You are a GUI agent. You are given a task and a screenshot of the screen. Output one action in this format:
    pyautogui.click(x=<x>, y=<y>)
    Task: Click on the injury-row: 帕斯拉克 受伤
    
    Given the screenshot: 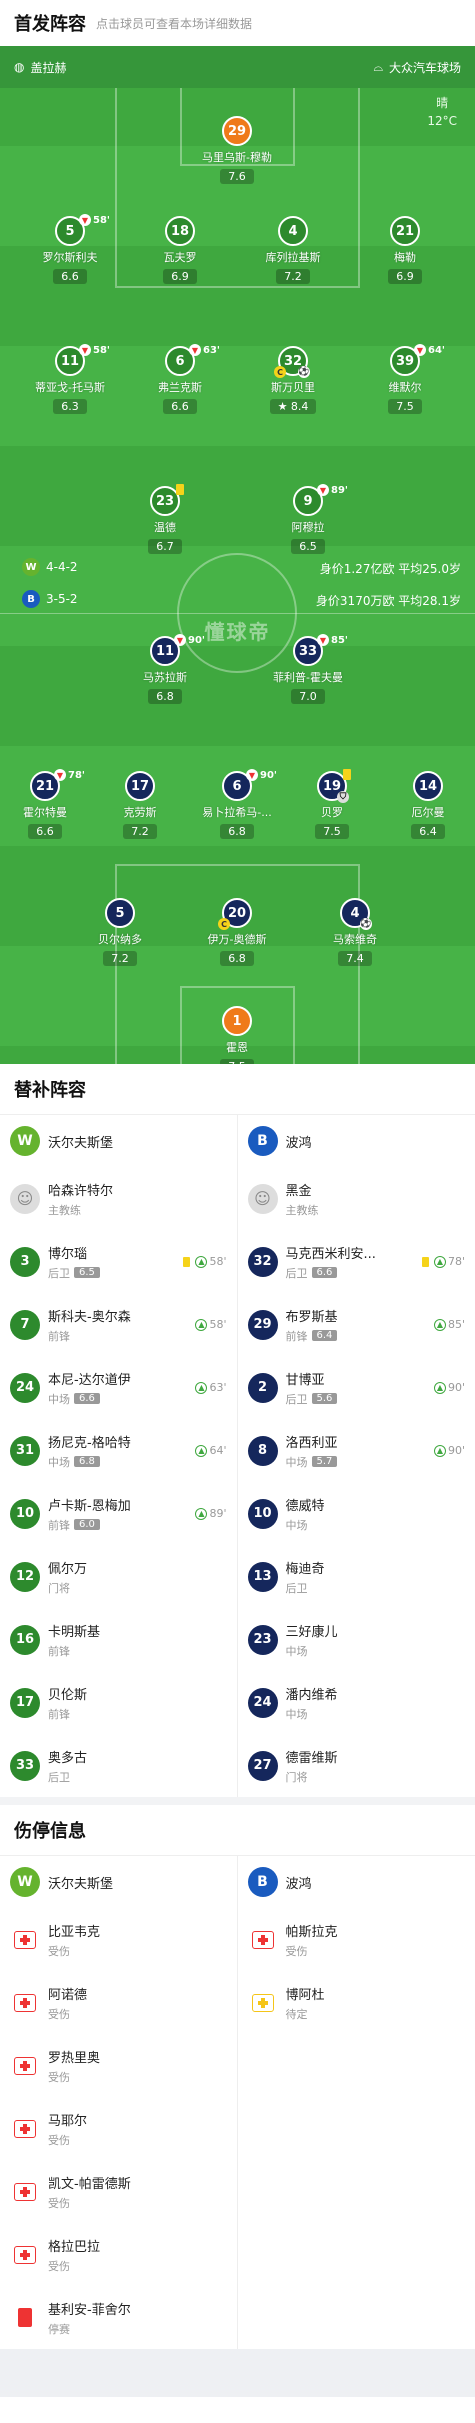 What is the action you would take?
    pyautogui.click(x=357, y=1939)
    